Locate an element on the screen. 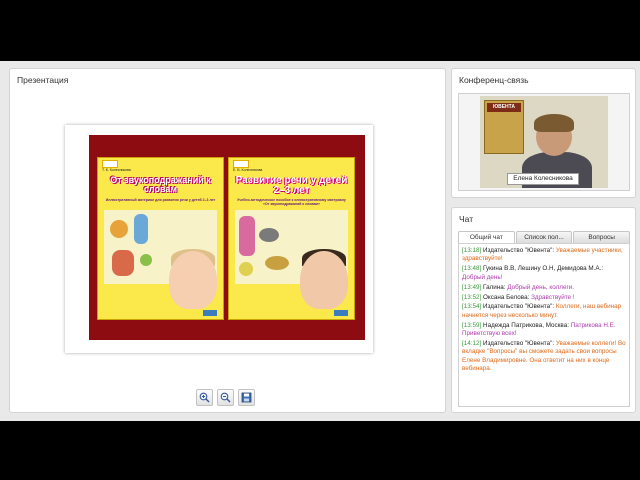 Image resolution: width=640 pixels, height=480 pixels. conference-title: Конференц-связь is located at coordinates (494, 80).